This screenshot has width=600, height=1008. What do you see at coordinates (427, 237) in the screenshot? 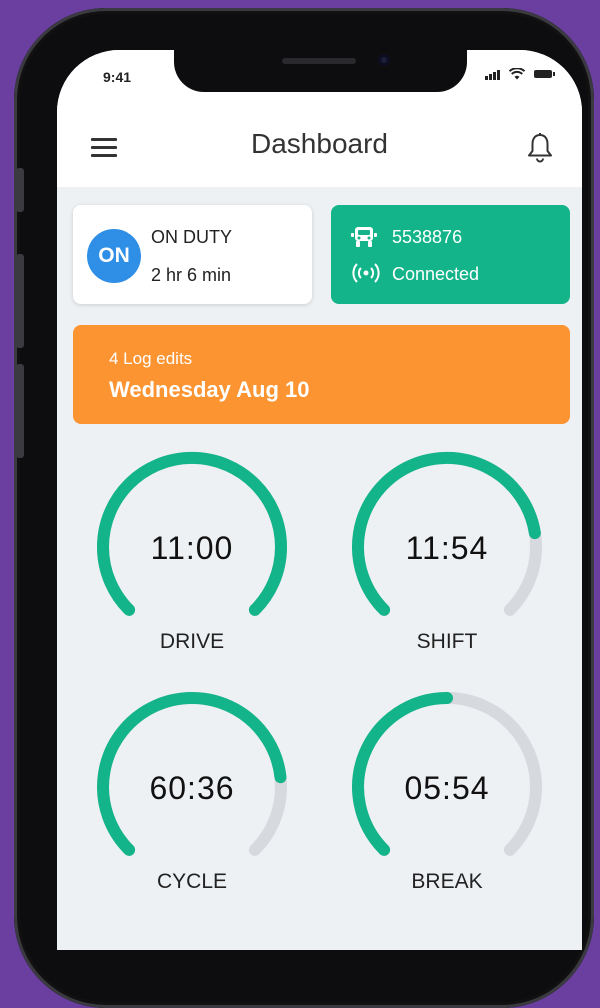
I see `vehicle-id: 5538876` at bounding box center [427, 237].